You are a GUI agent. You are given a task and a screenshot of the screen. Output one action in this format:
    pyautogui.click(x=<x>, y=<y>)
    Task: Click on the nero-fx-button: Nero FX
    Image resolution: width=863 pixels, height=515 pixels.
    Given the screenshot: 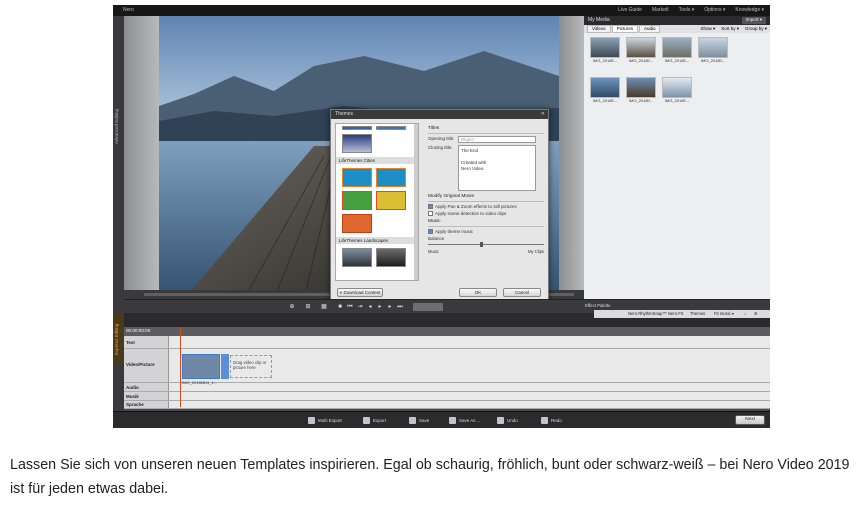 What is the action you would take?
    pyautogui.click(x=676, y=314)
    